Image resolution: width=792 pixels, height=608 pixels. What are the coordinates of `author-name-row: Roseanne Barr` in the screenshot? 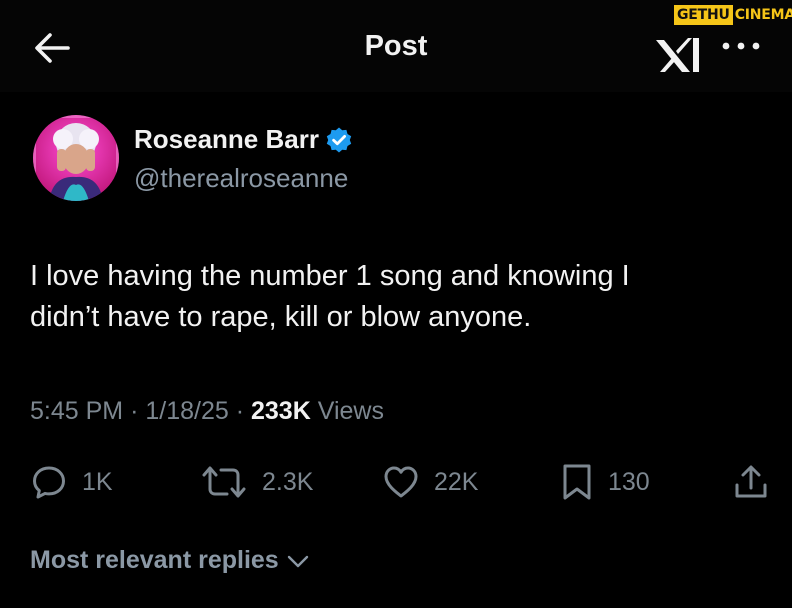 It's located at (243, 139).